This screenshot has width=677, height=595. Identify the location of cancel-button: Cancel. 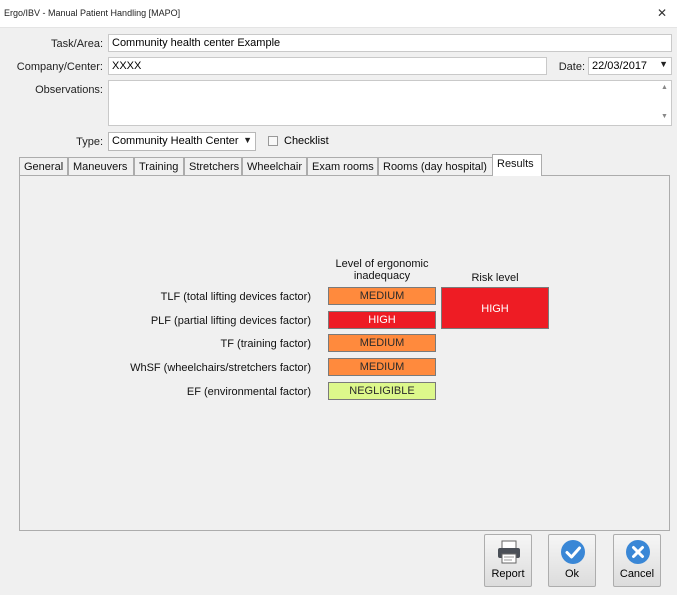
(637, 560).